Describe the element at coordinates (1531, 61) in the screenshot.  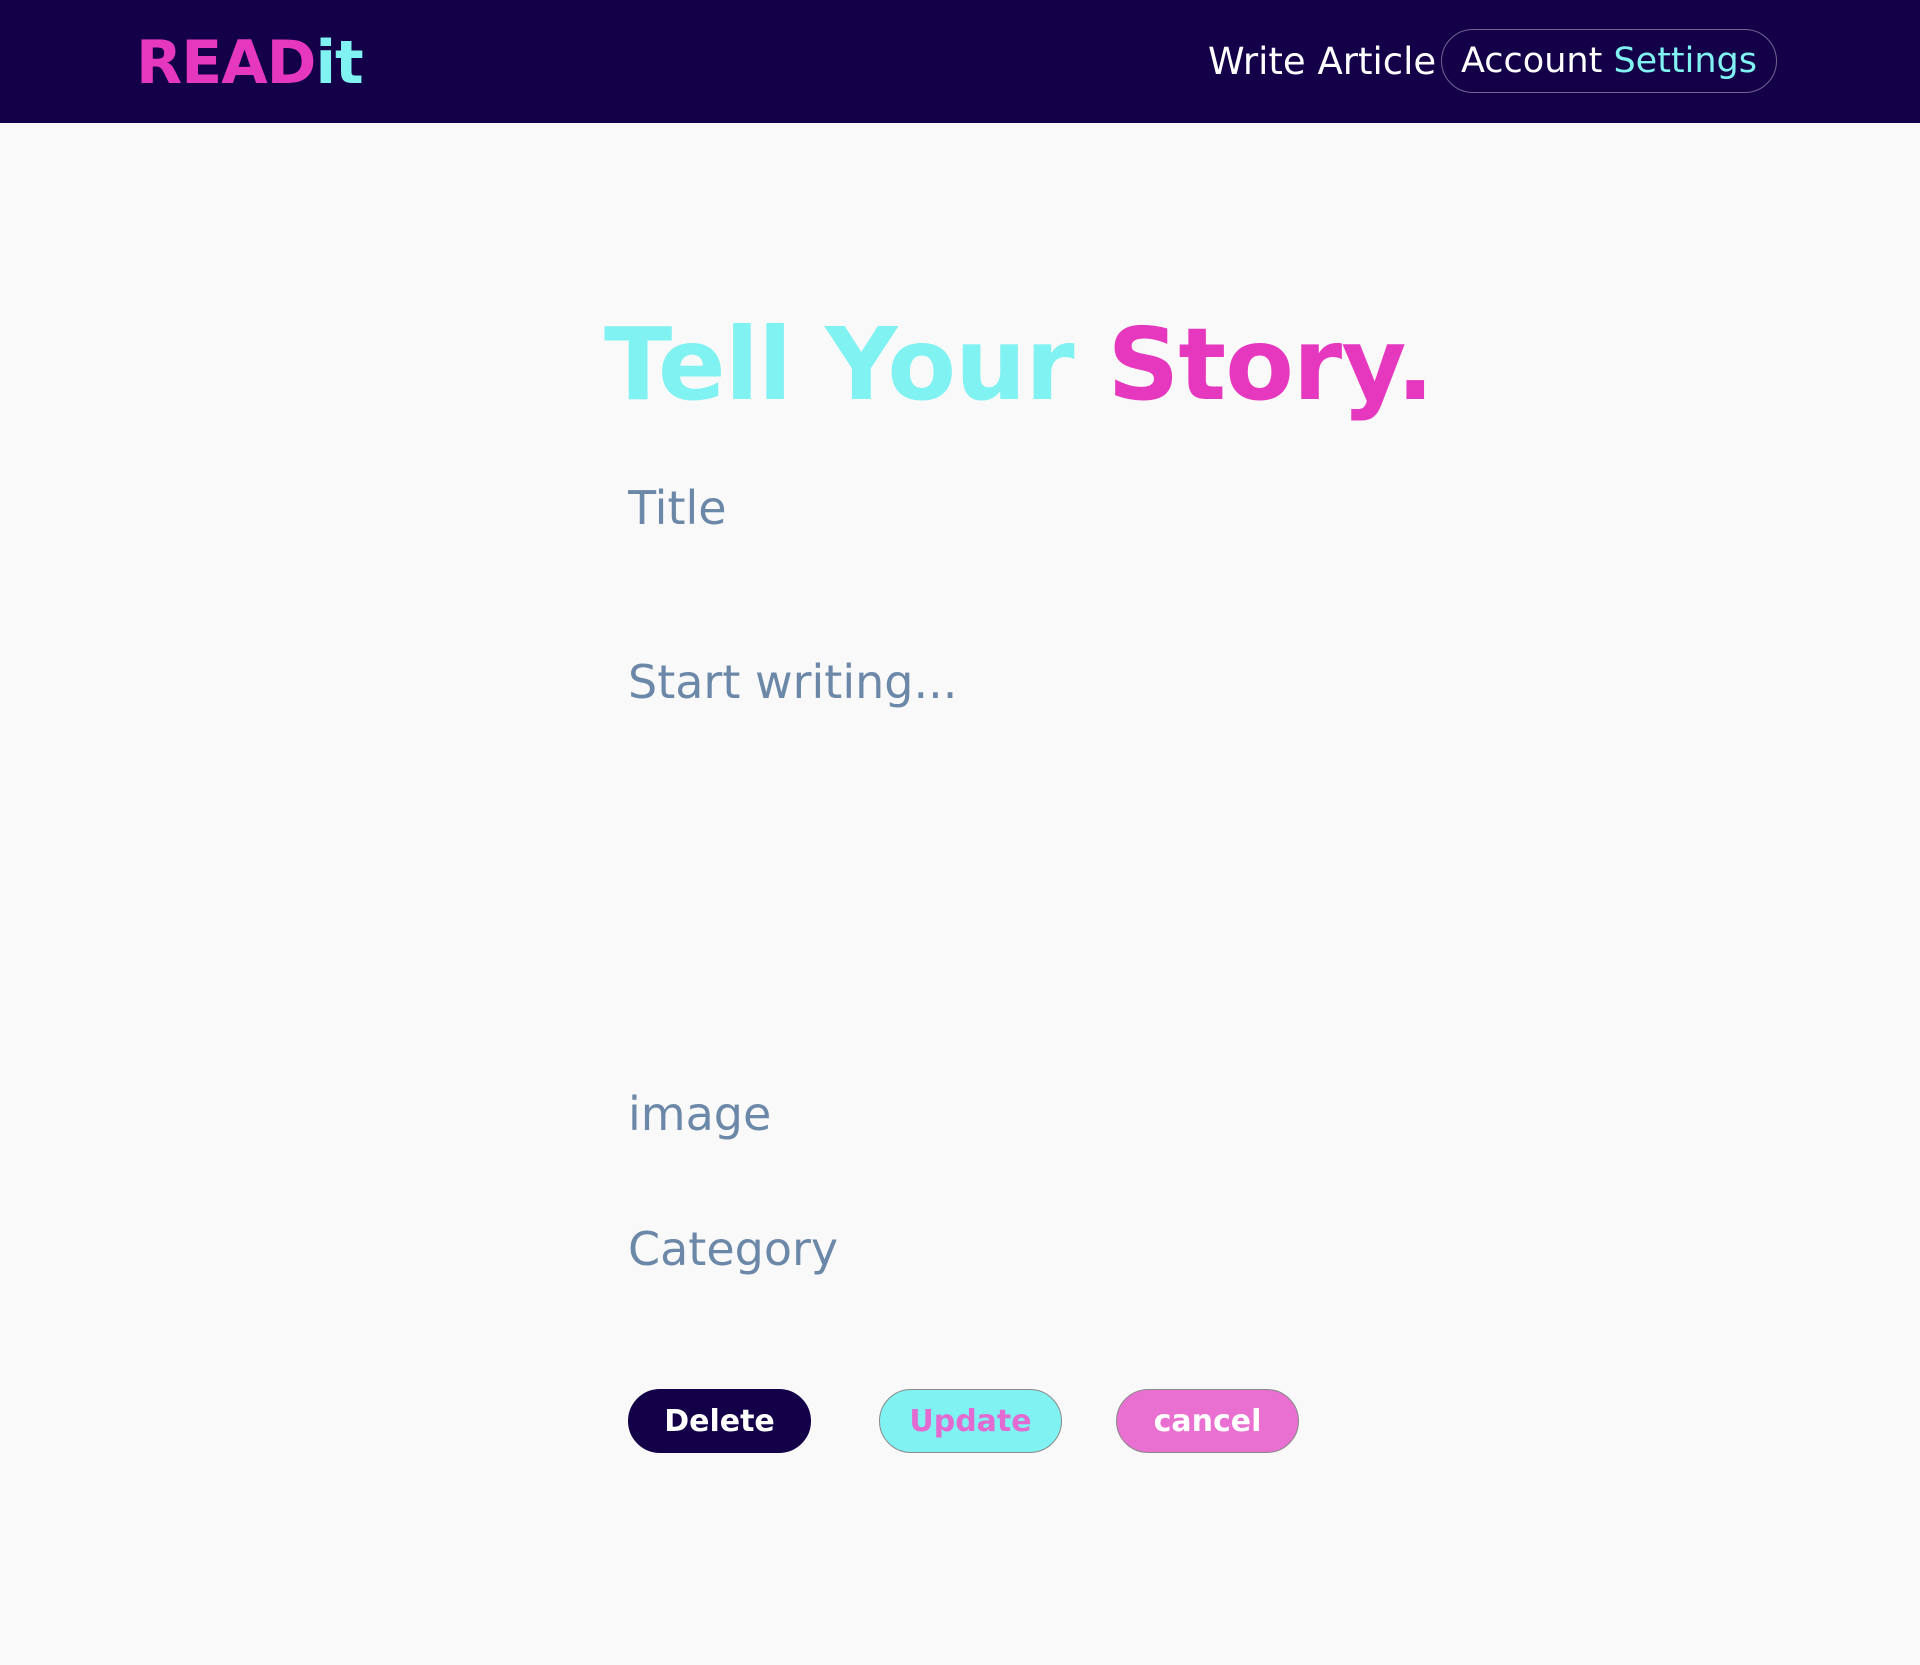
I see `account-settings-label-account: Account` at that location.